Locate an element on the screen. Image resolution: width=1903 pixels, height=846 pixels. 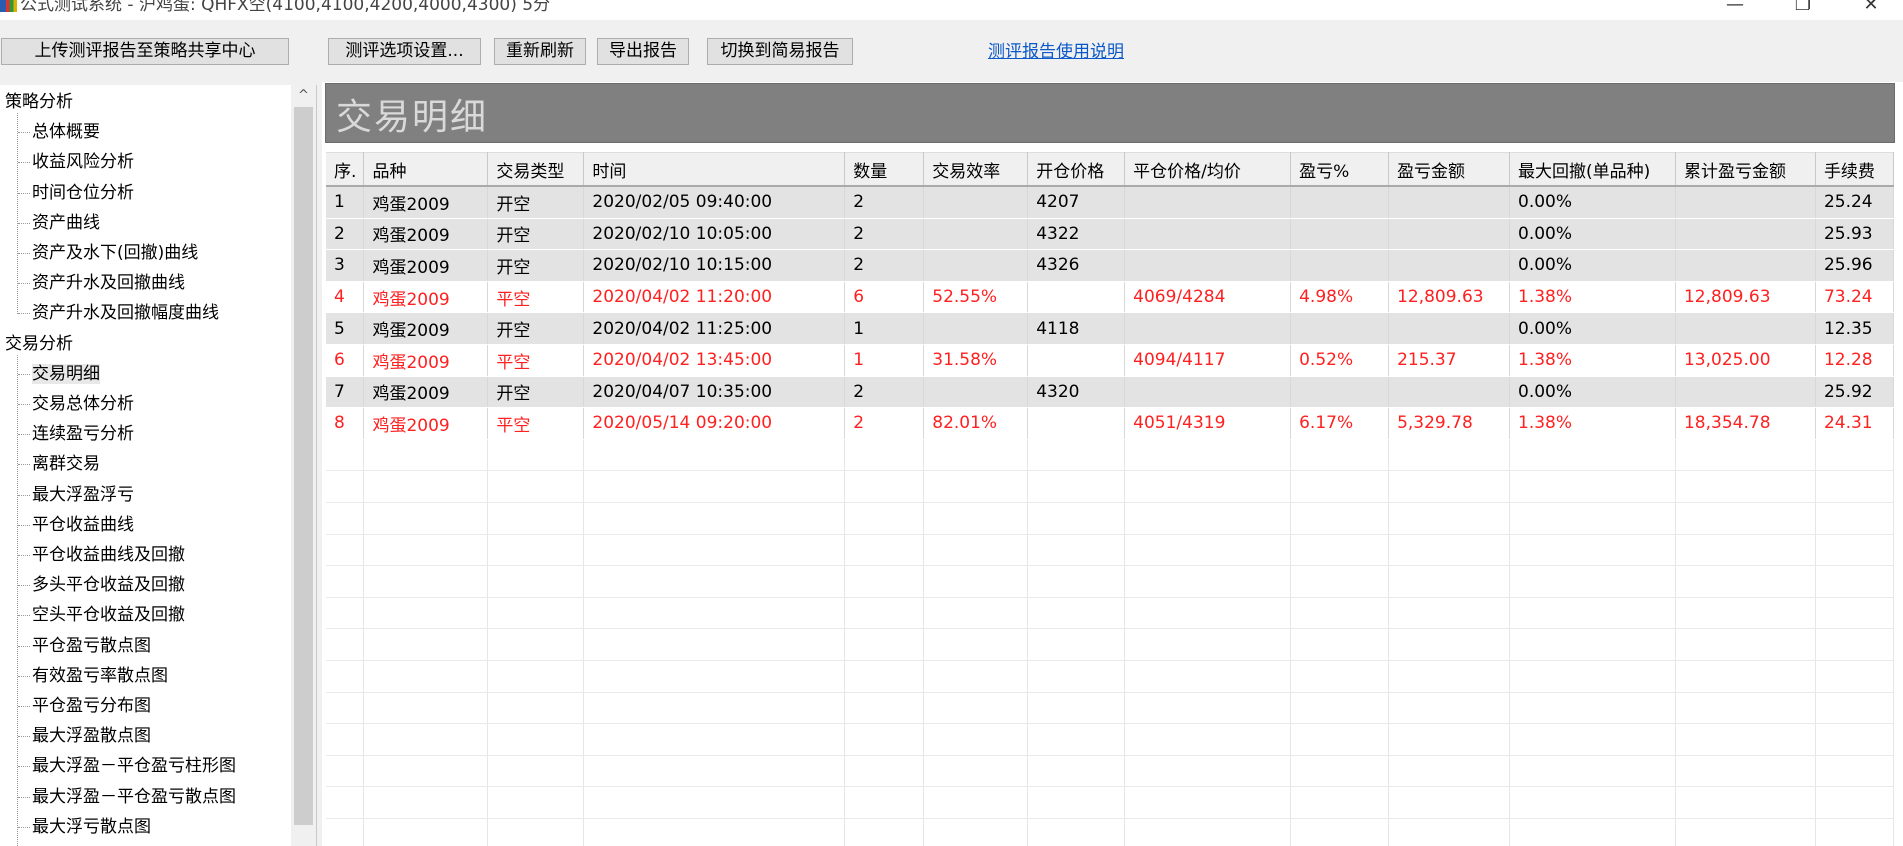
table-cell: 5,329.78 is located at coordinates (1449, 423).